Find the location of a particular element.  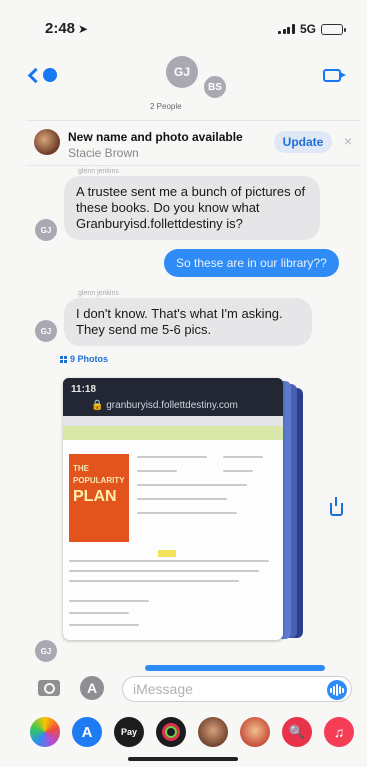

outgoing-bubble-edge is located at coordinates (235, 668).